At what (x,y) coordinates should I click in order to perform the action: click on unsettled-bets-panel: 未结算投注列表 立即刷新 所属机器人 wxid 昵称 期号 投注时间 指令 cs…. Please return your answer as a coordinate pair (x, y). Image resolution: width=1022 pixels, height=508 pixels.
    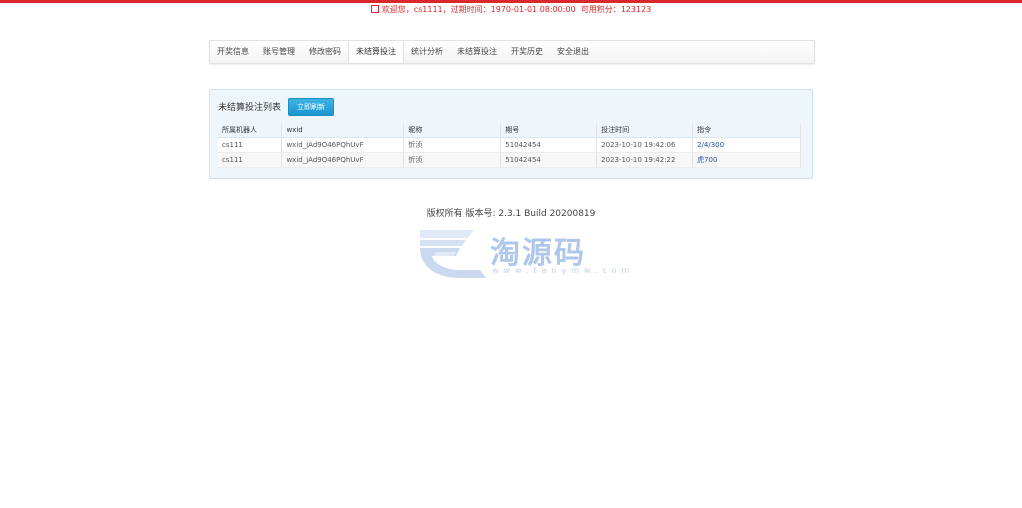
    Looking at the image, I should click on (511, 134).